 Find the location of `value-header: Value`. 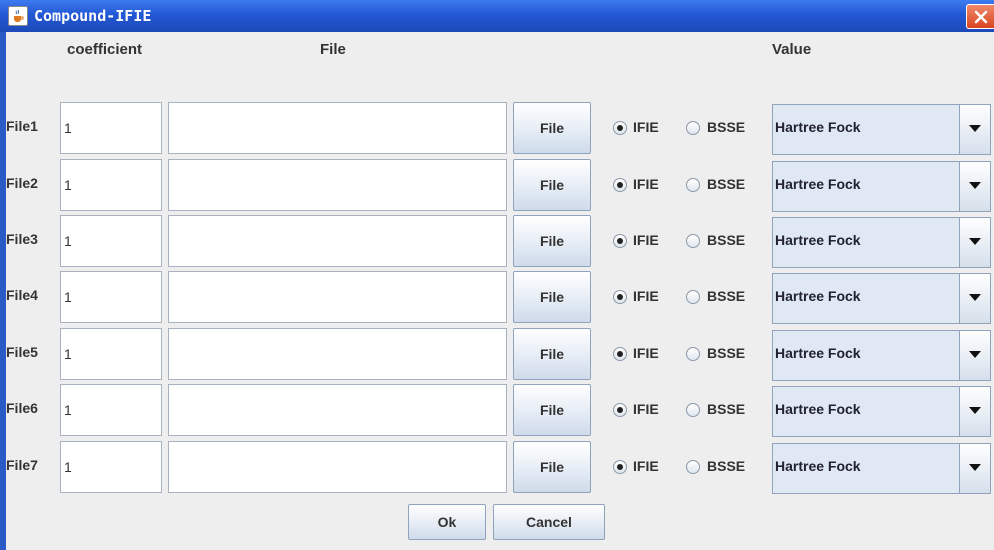

value-header: Value is located at coordinates (792, 49).